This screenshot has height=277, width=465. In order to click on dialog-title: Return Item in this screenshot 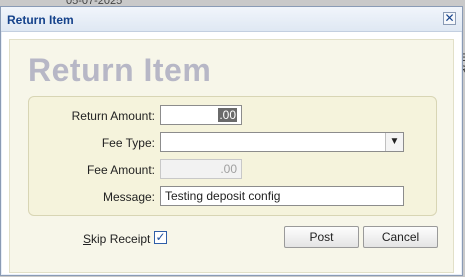, I will do `click(40, 20)`.